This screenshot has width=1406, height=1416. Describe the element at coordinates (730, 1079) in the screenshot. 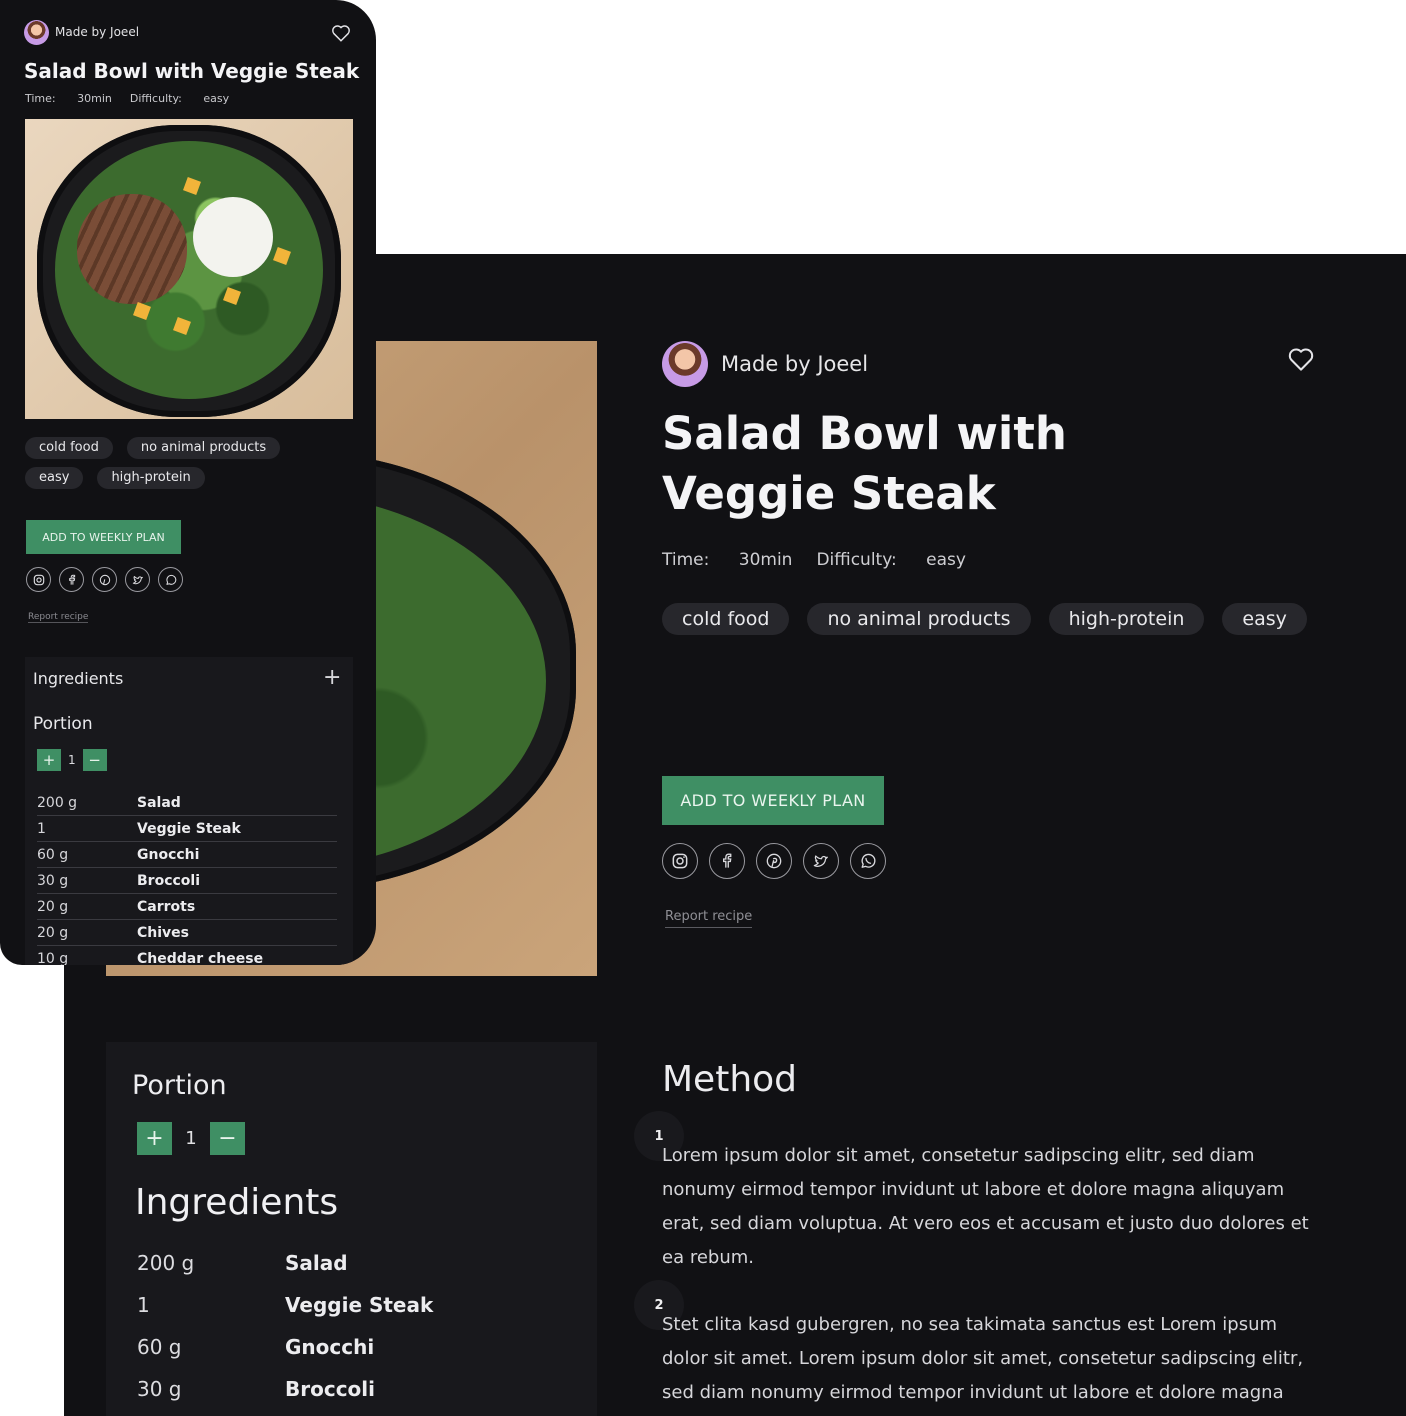

I see `method-title: Method` at that location.